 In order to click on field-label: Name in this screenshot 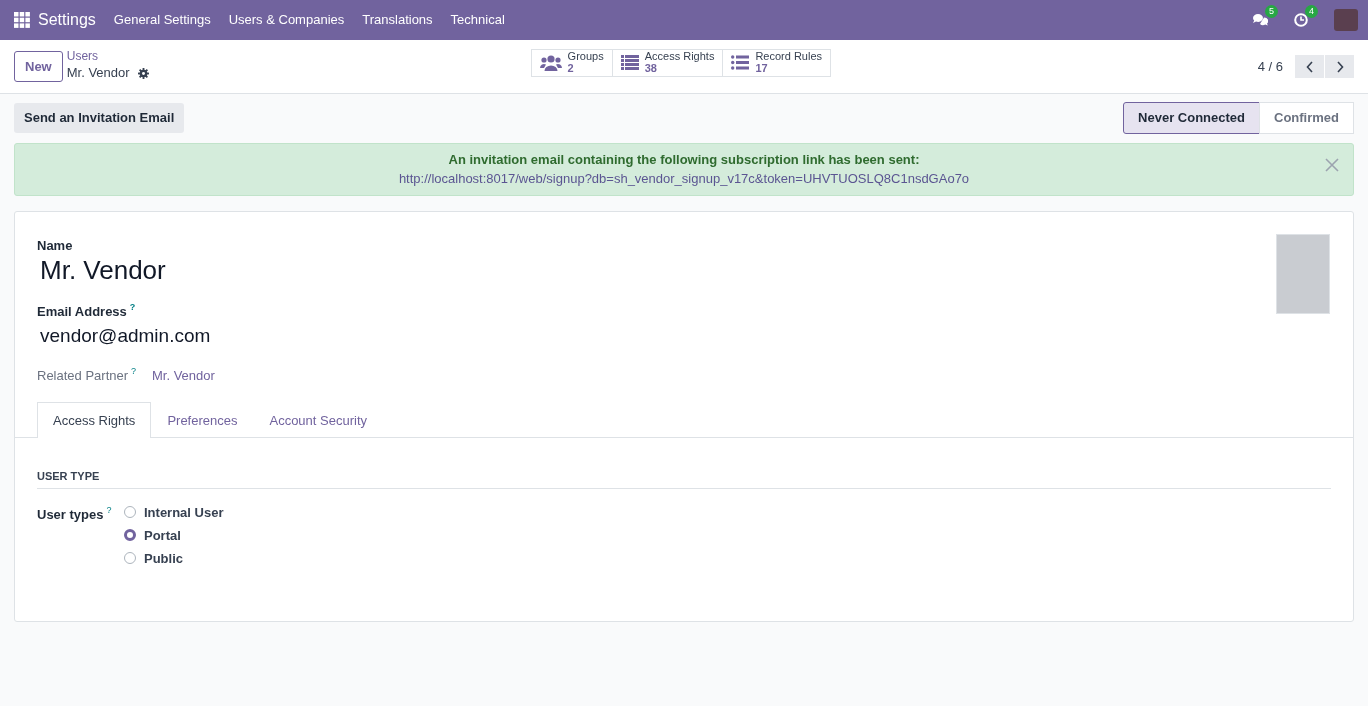, I will do `click(55, 245)`.